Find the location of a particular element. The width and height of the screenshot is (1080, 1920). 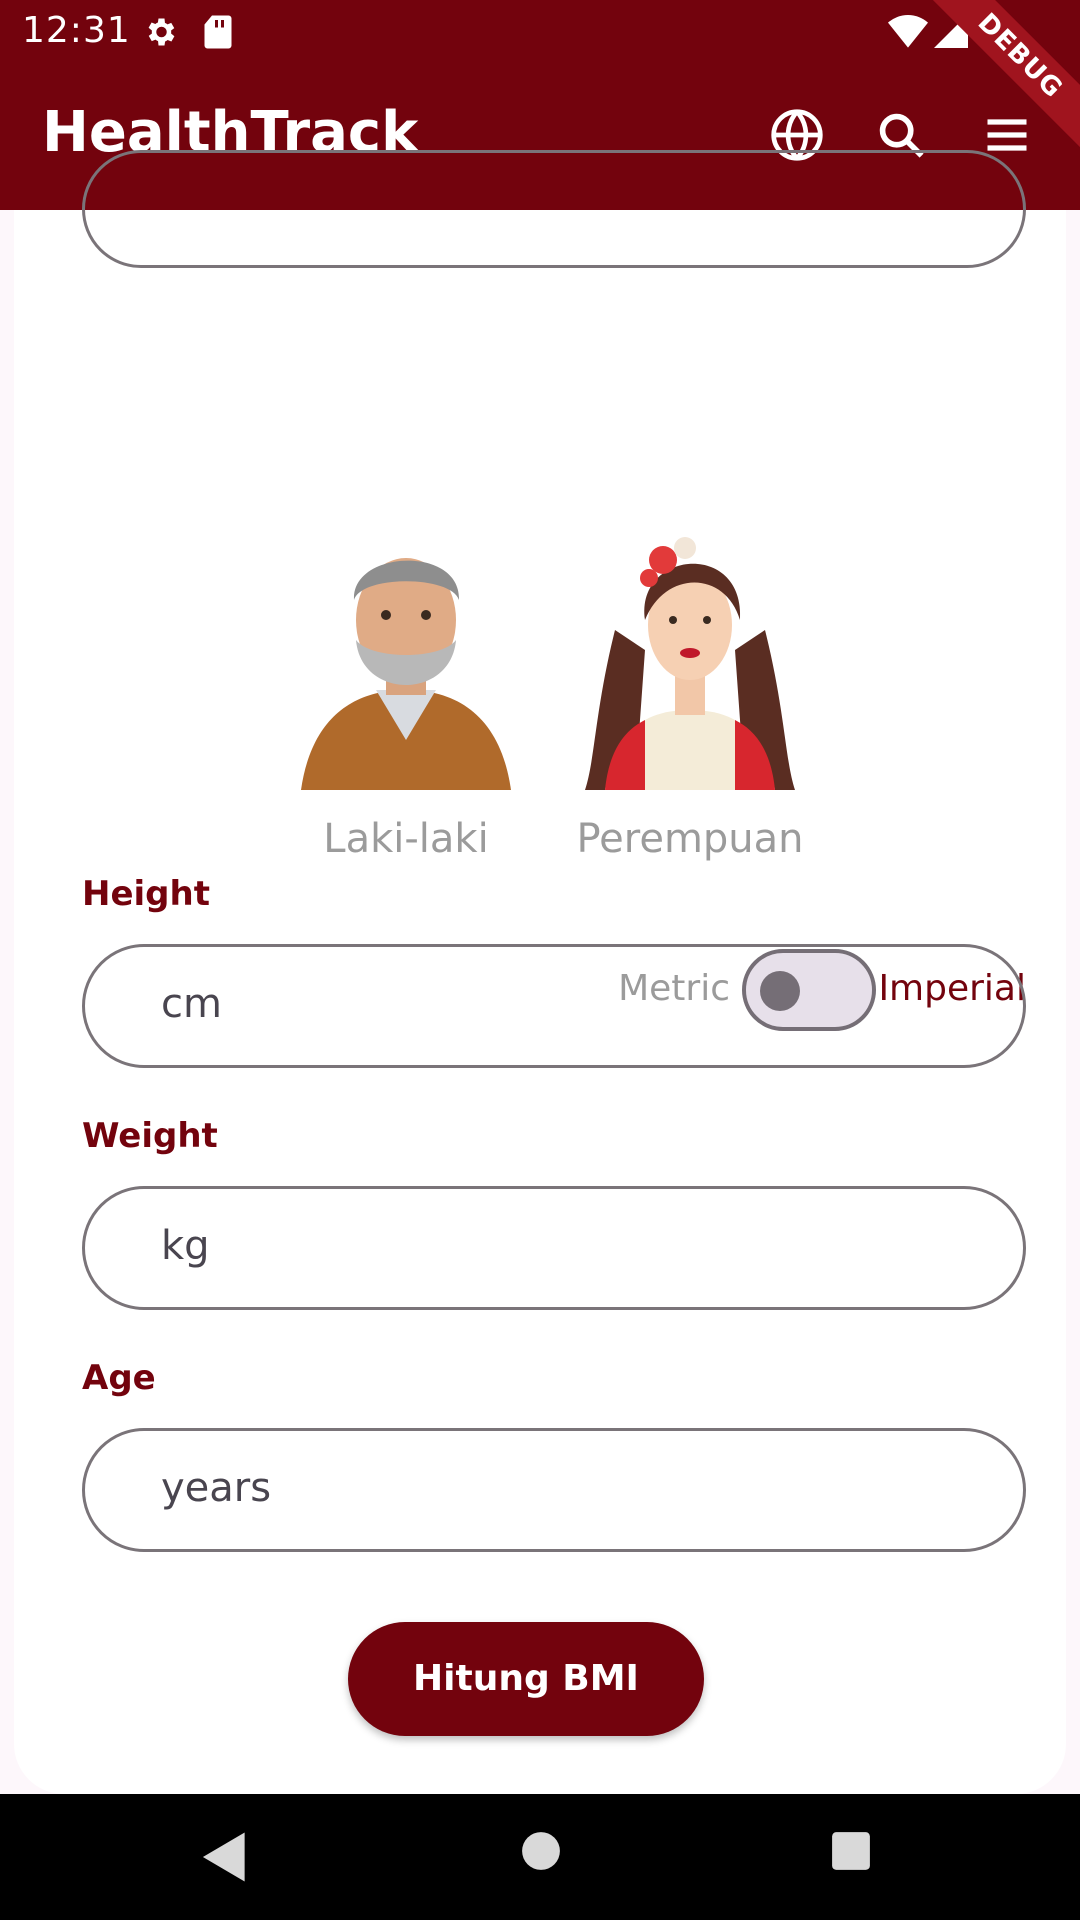

system-nav-bar is located at coordinates (540, 1857).